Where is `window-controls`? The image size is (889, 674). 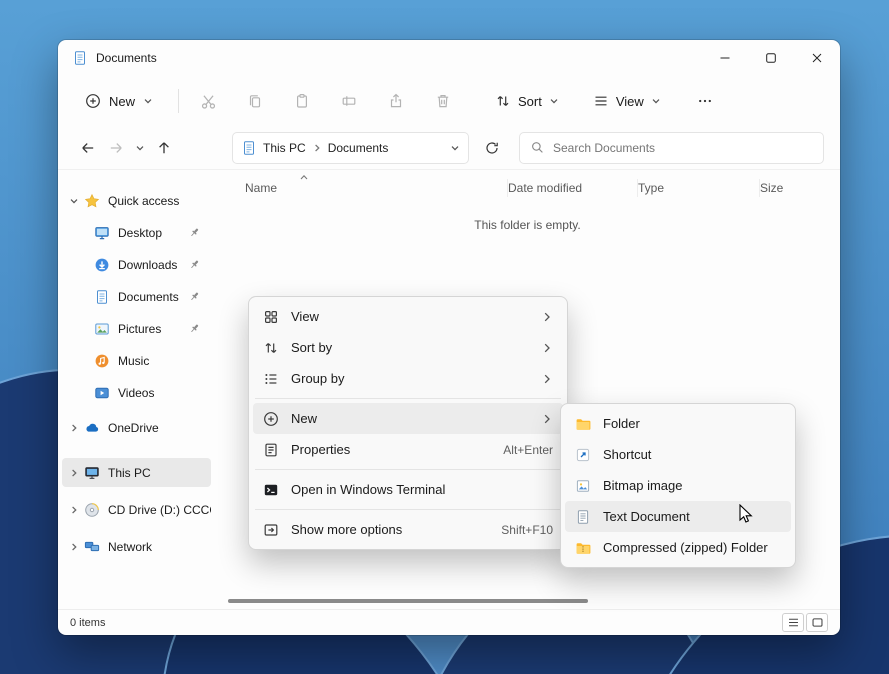 window-controls is located at coordinates (771, 58).